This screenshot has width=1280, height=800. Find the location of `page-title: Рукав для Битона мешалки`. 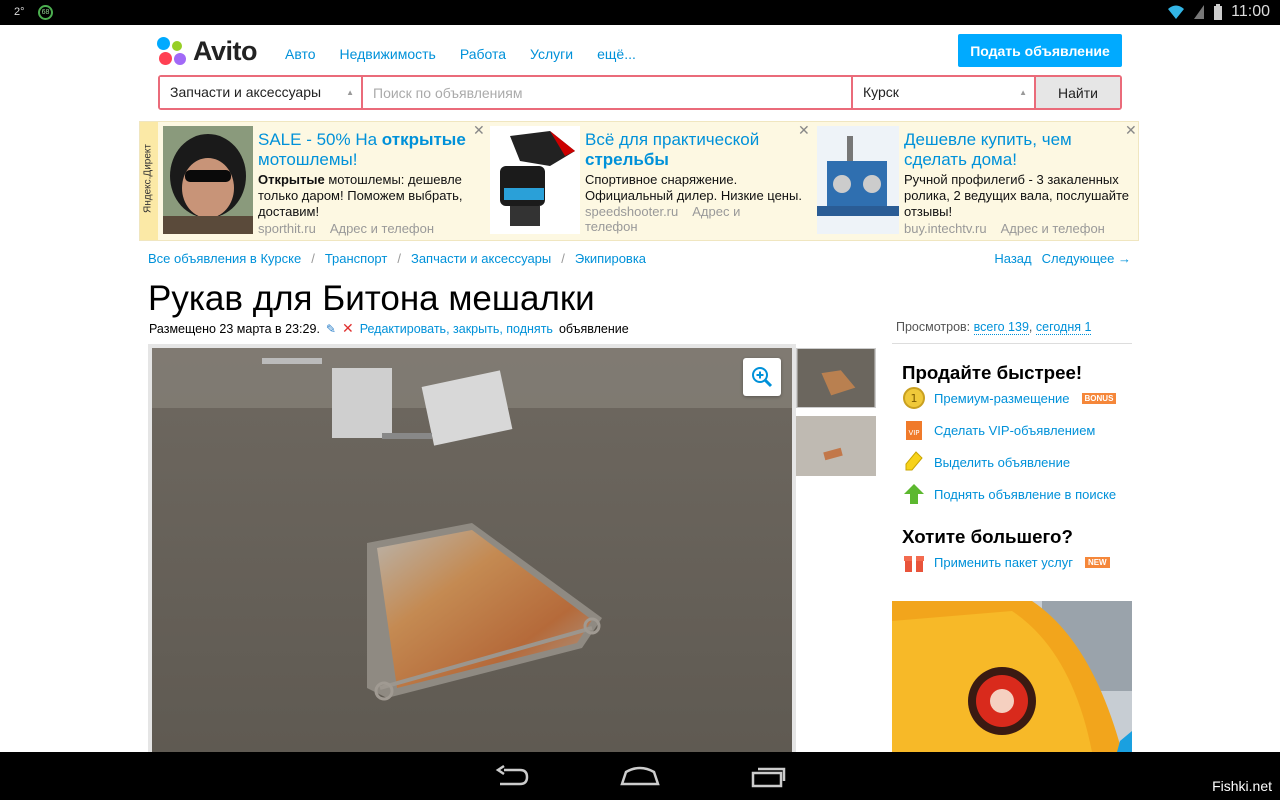

page-title: Рукав для Битона мешалки is located at coordinates (371, 298).